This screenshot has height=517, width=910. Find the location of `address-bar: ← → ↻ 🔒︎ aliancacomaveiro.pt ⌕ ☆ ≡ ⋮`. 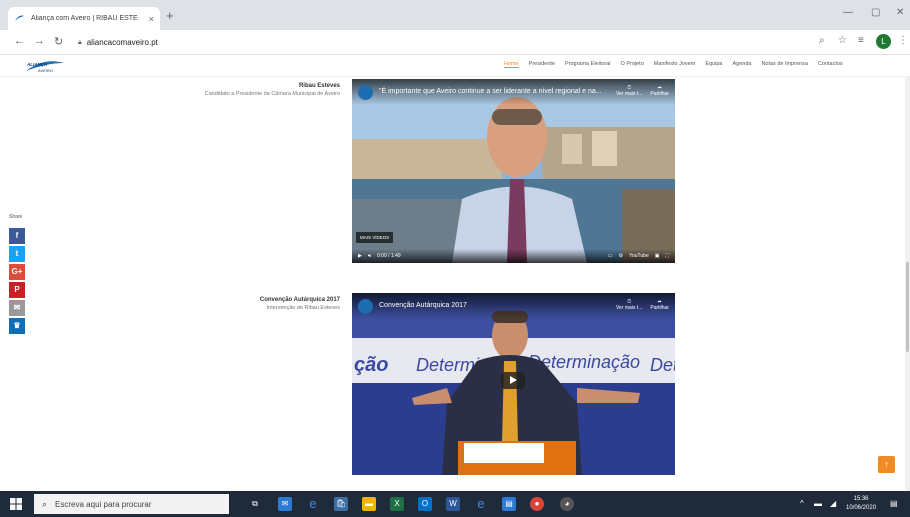

address-bar: ← → ↻ 🔒︎ aliancacomaveiro.pt ⌕ ☆ ≡ ⋮ is located at coordinates (455, 42).